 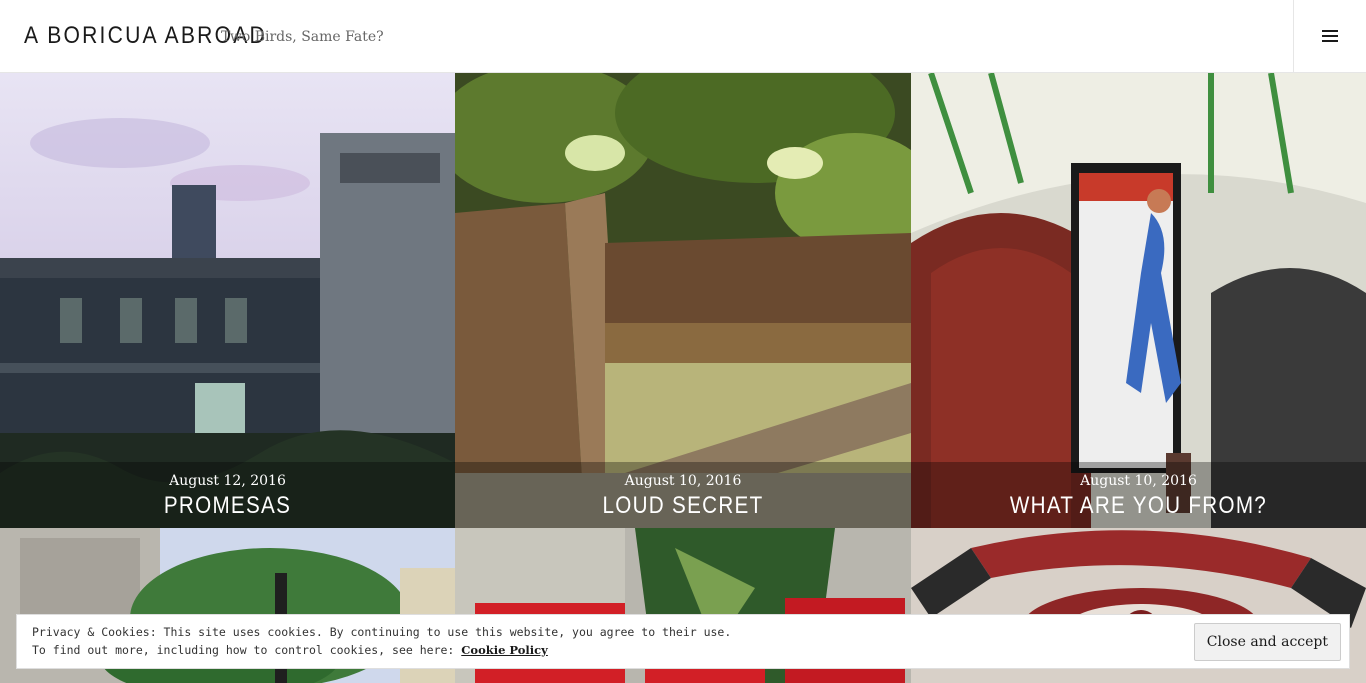 What do you see at coordinates (302, 37) in the screenshot?
I see `site-tagline: Two Birds, Same Fate?` at bounding box center [302, 37].